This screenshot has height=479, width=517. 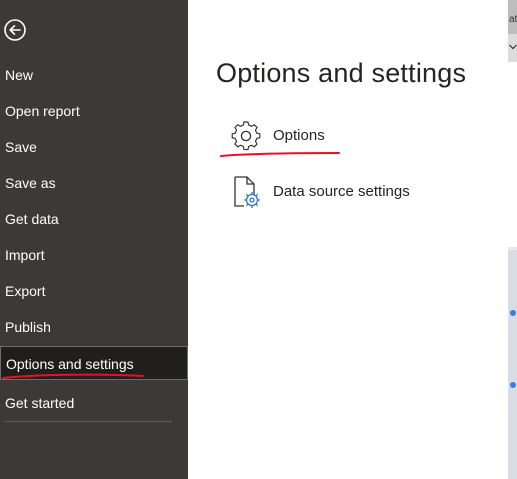 What do you see at coordinates (94, 183) in the screenshot?
I see `sidebar-item-save-as: Save as` at bounding box center [94, 183].